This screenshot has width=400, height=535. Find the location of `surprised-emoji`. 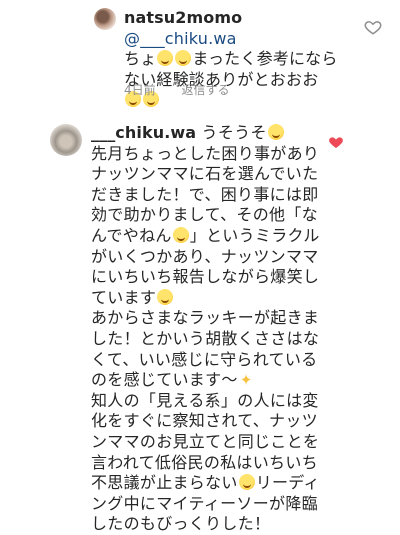

surprised-emoji is located at coordinates (246, 482).